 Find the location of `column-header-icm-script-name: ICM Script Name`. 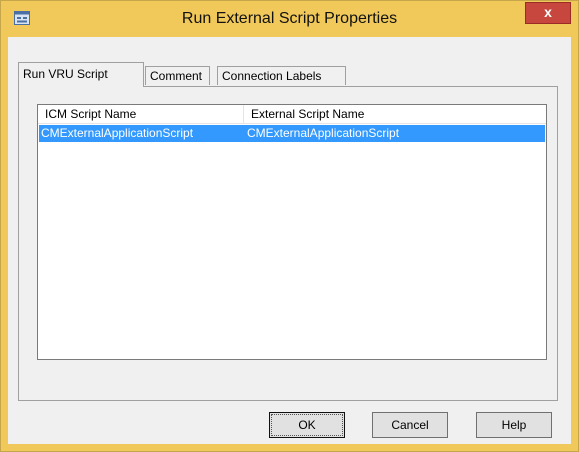

column-header-icm-script-name: ICM Script Name is located at coordinates (140, 114).